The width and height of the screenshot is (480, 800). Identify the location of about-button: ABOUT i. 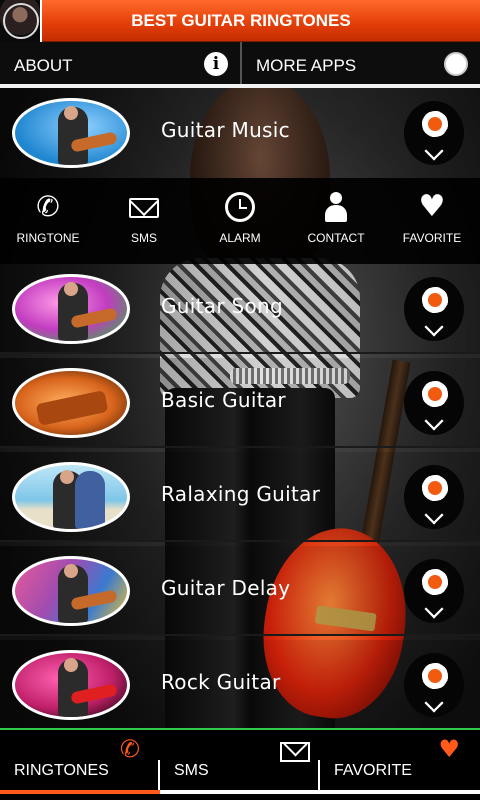
(120, 63).